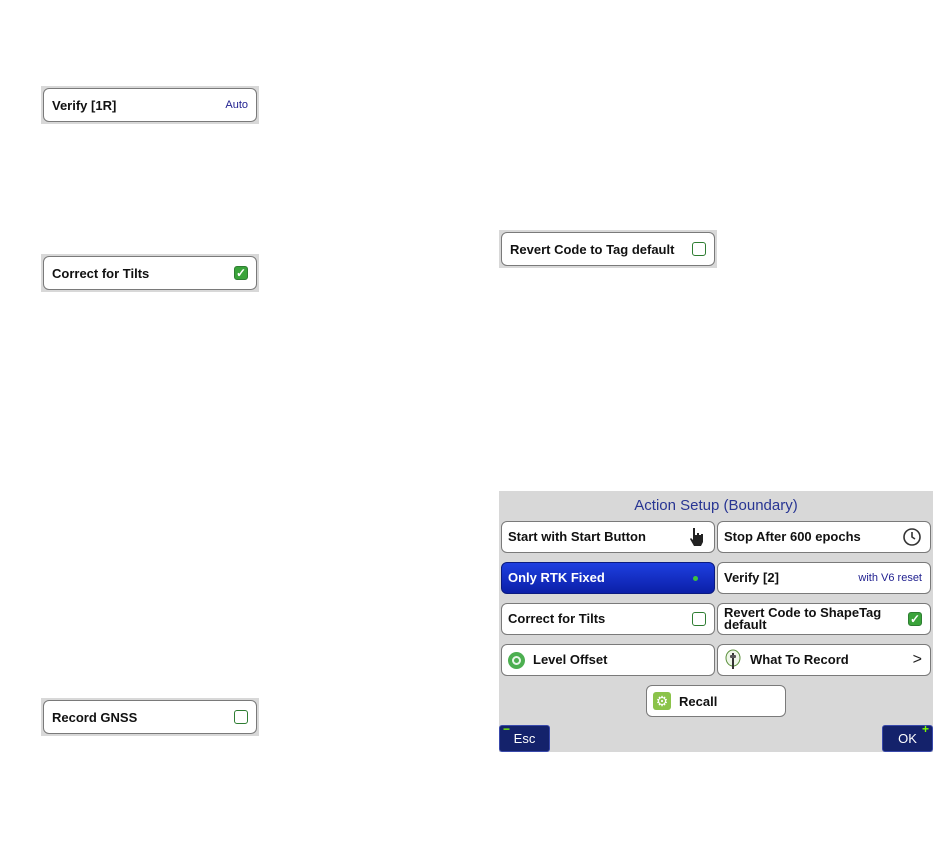 This screenshot has width=950, height=844. I want to click on revert-code-toggle: Revert Code to Tag default, so click(608, 249).